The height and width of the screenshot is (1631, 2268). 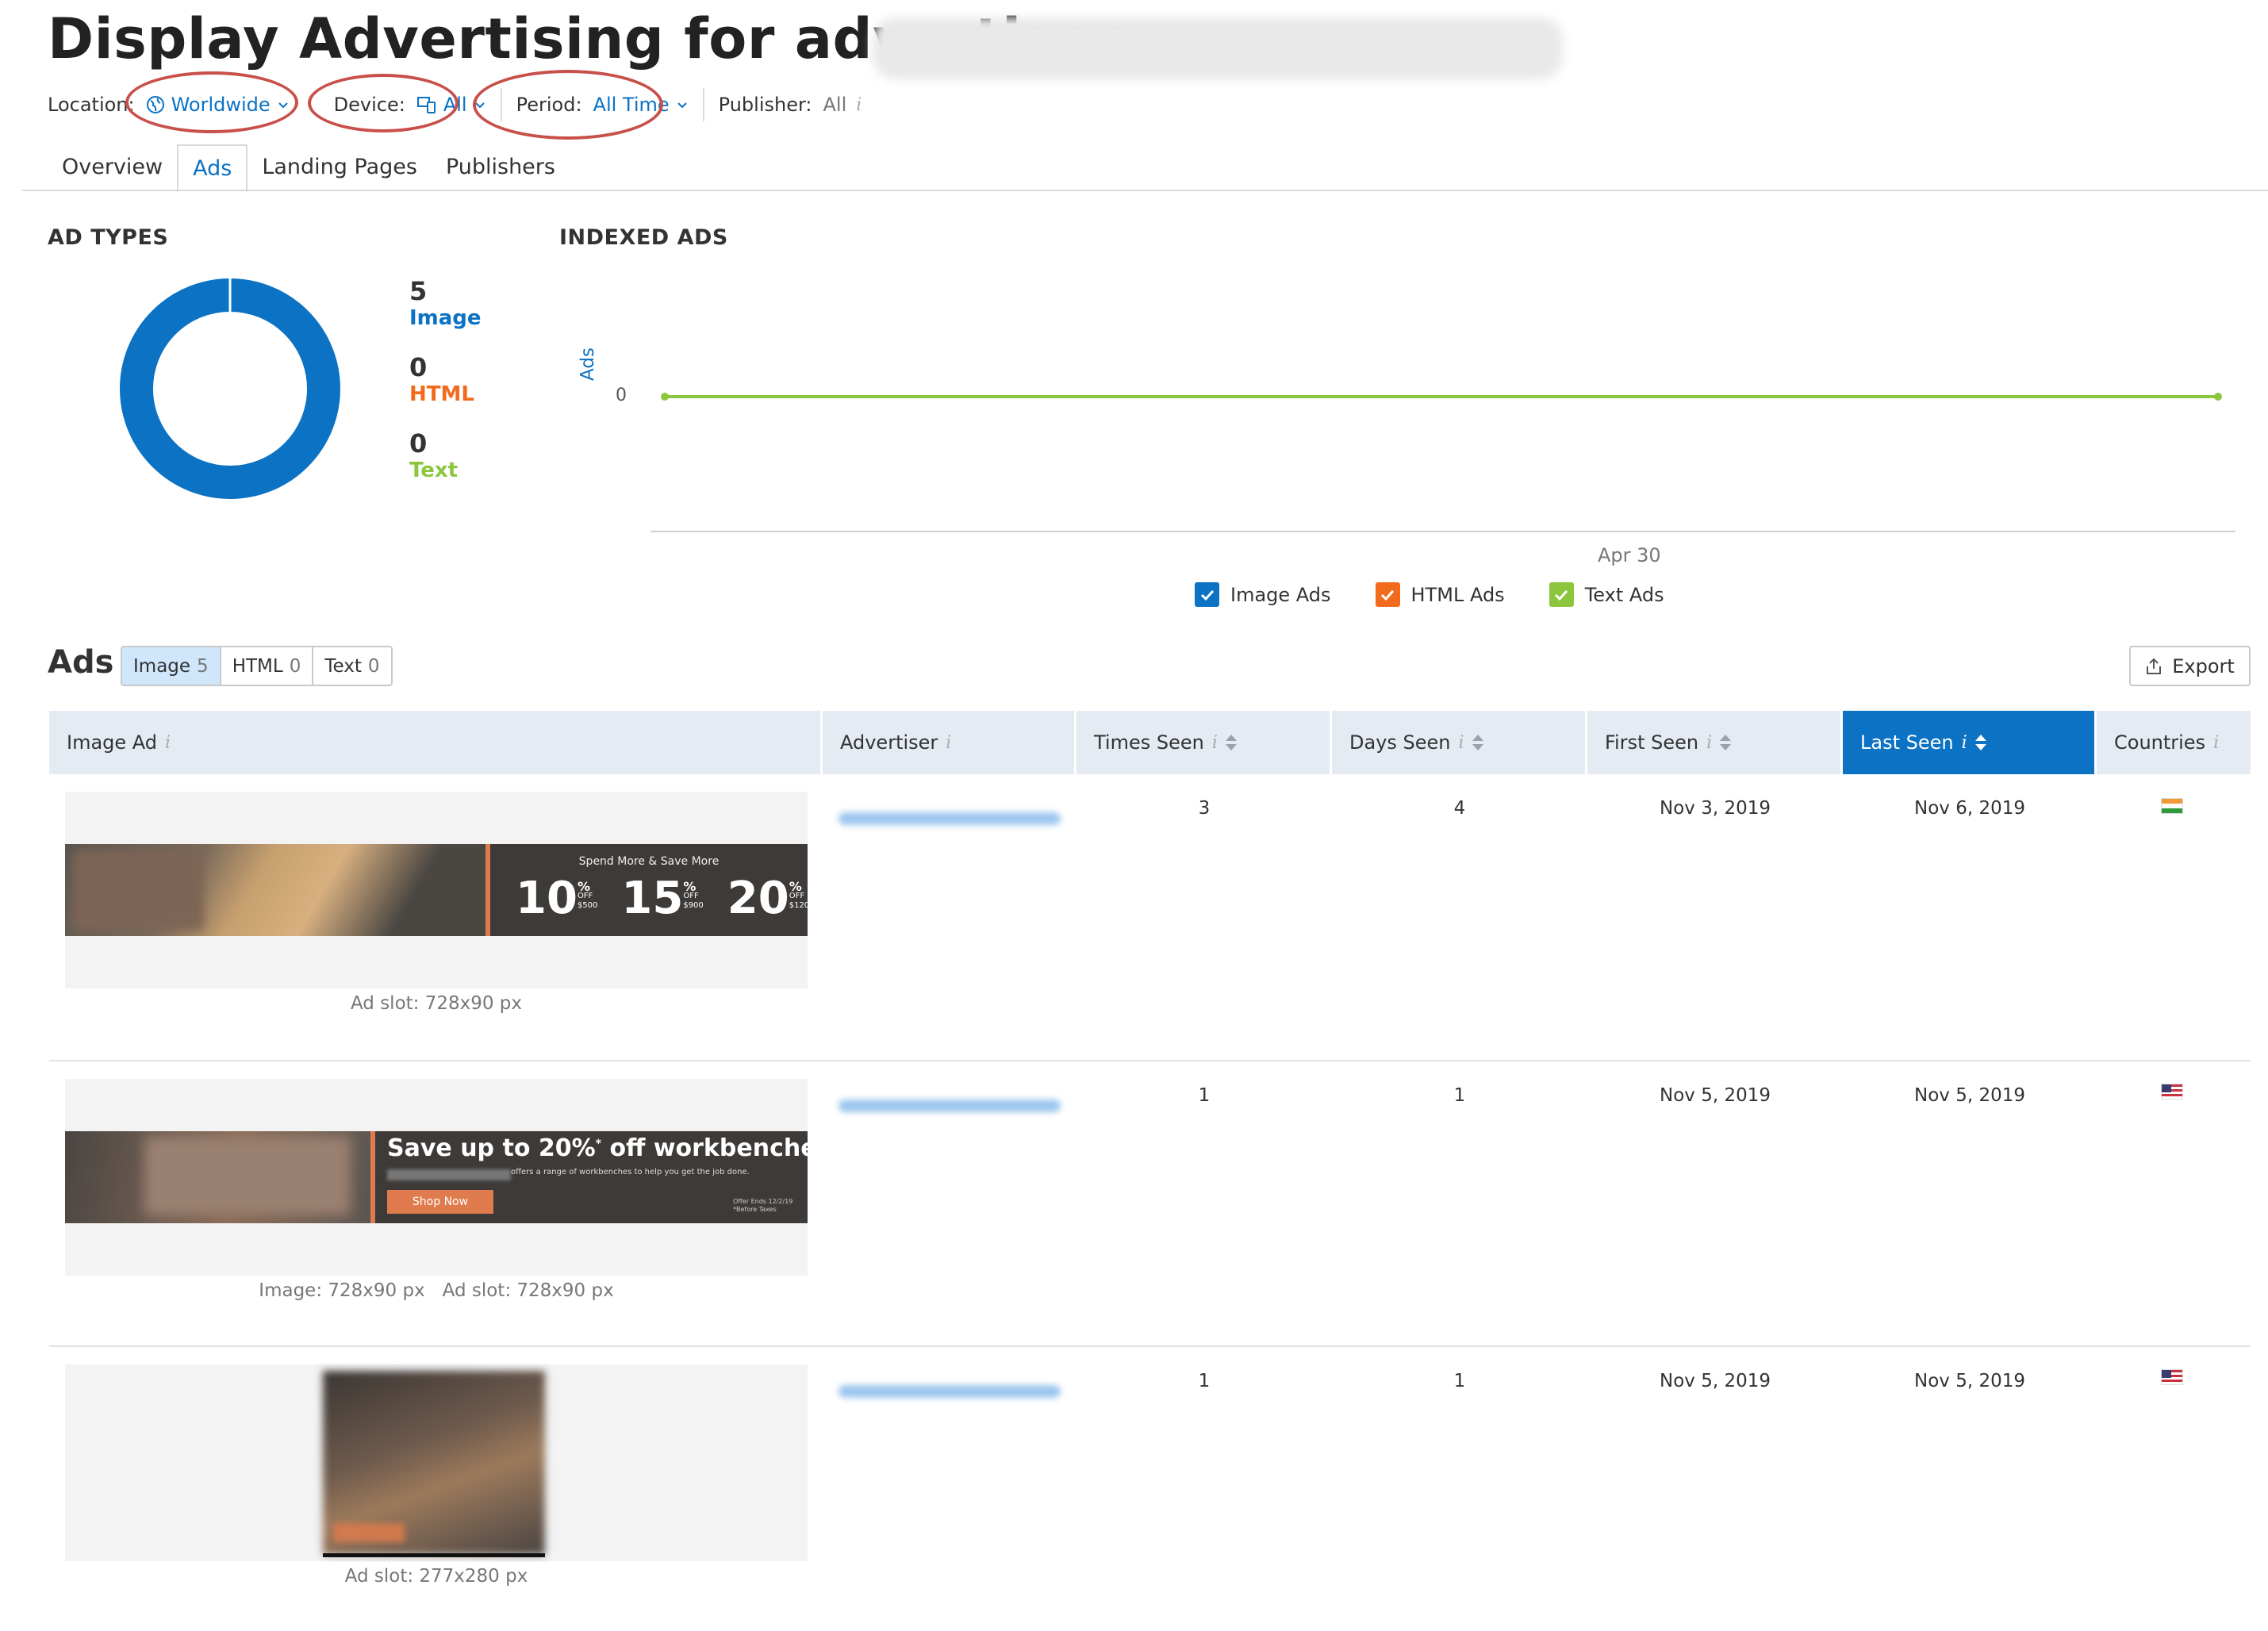 I want to click on legend-text-ads: Text Ads, so click(x=1606, y=594).